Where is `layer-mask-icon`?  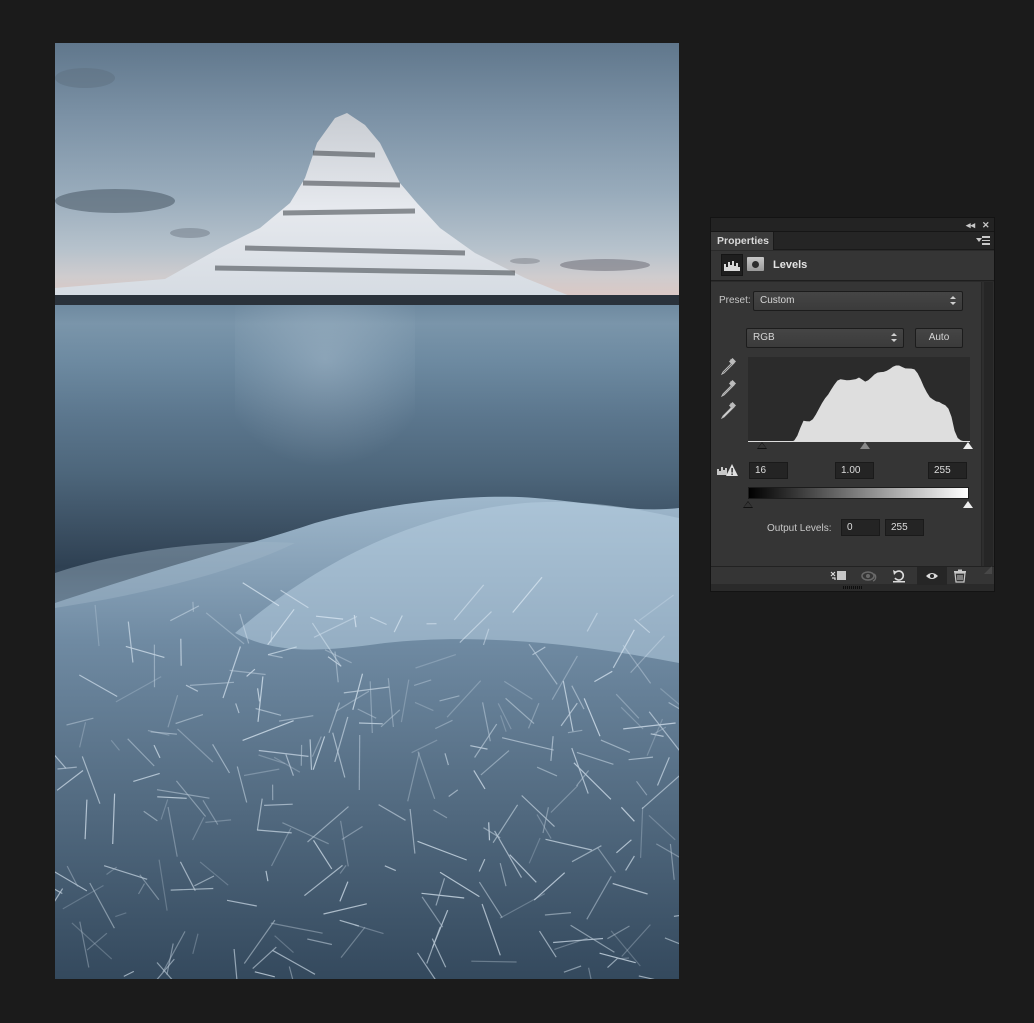
layer-mask-icon is located at coordinates (755, 264).